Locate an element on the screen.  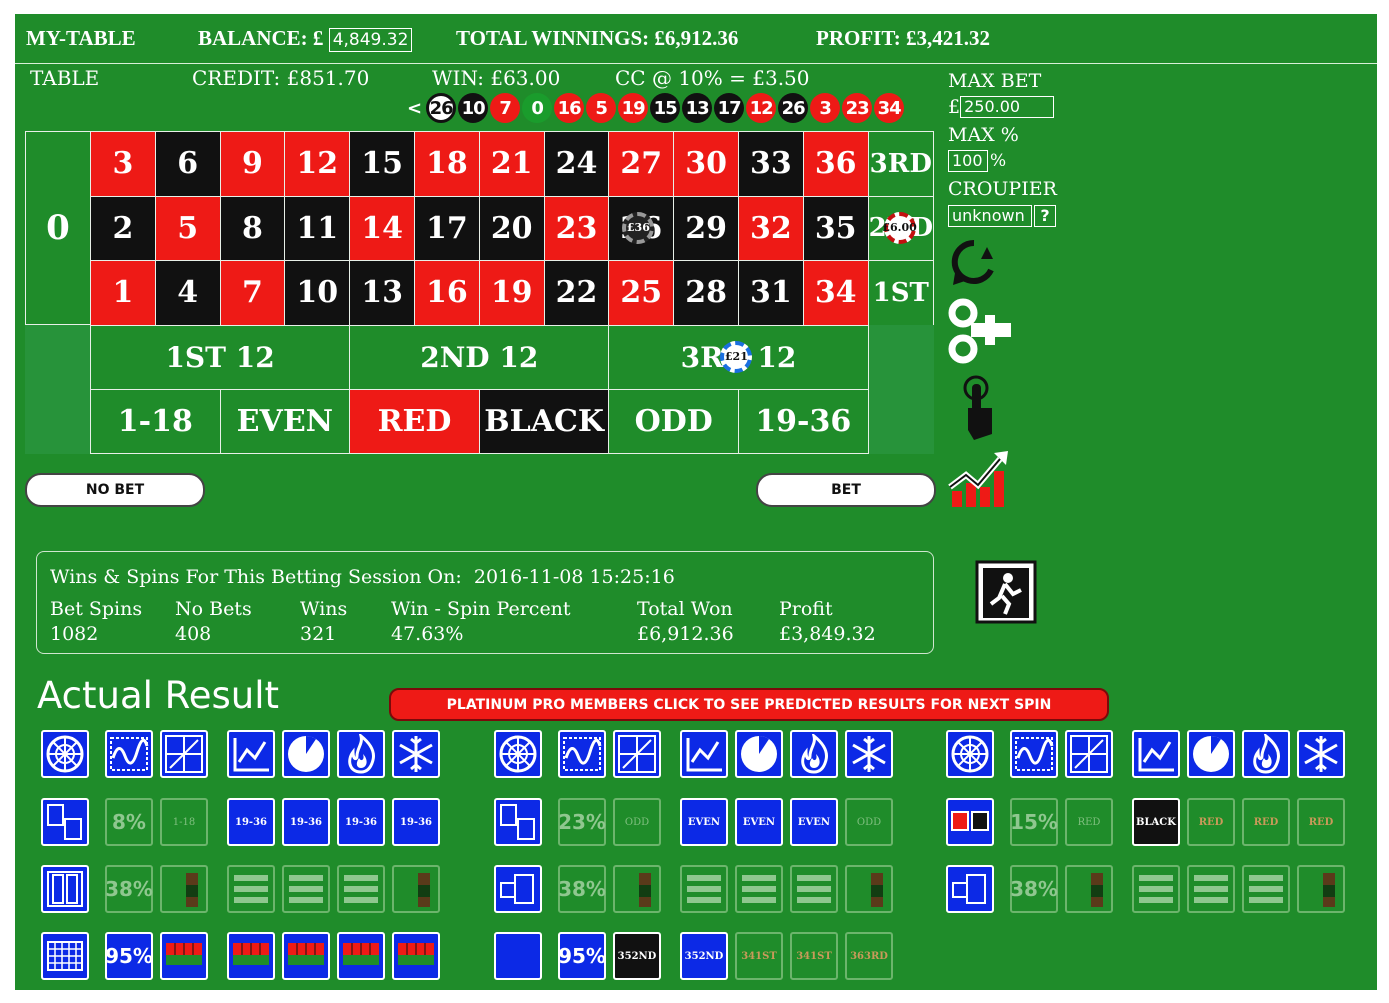
number-5: 5 is located at coordinates (187, 228).